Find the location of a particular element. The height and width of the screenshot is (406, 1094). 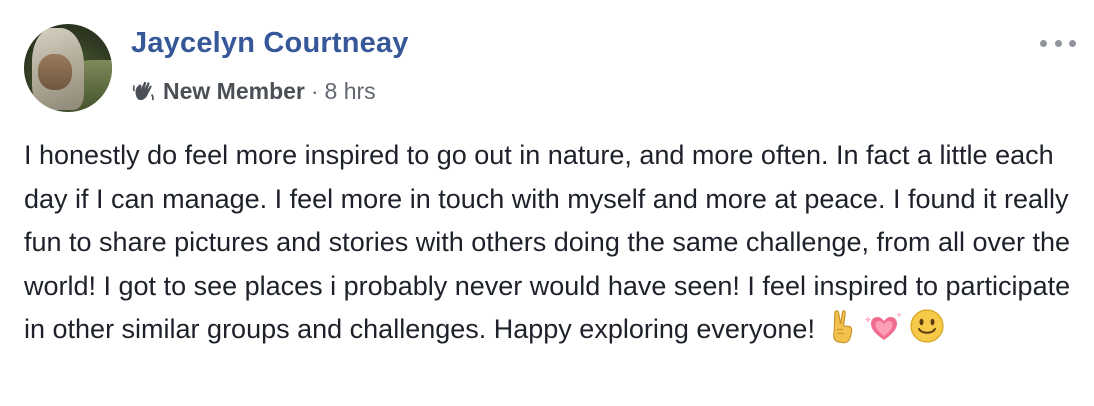

post-meta: New Member · 8 hrs is located at coordinates (253, 91).